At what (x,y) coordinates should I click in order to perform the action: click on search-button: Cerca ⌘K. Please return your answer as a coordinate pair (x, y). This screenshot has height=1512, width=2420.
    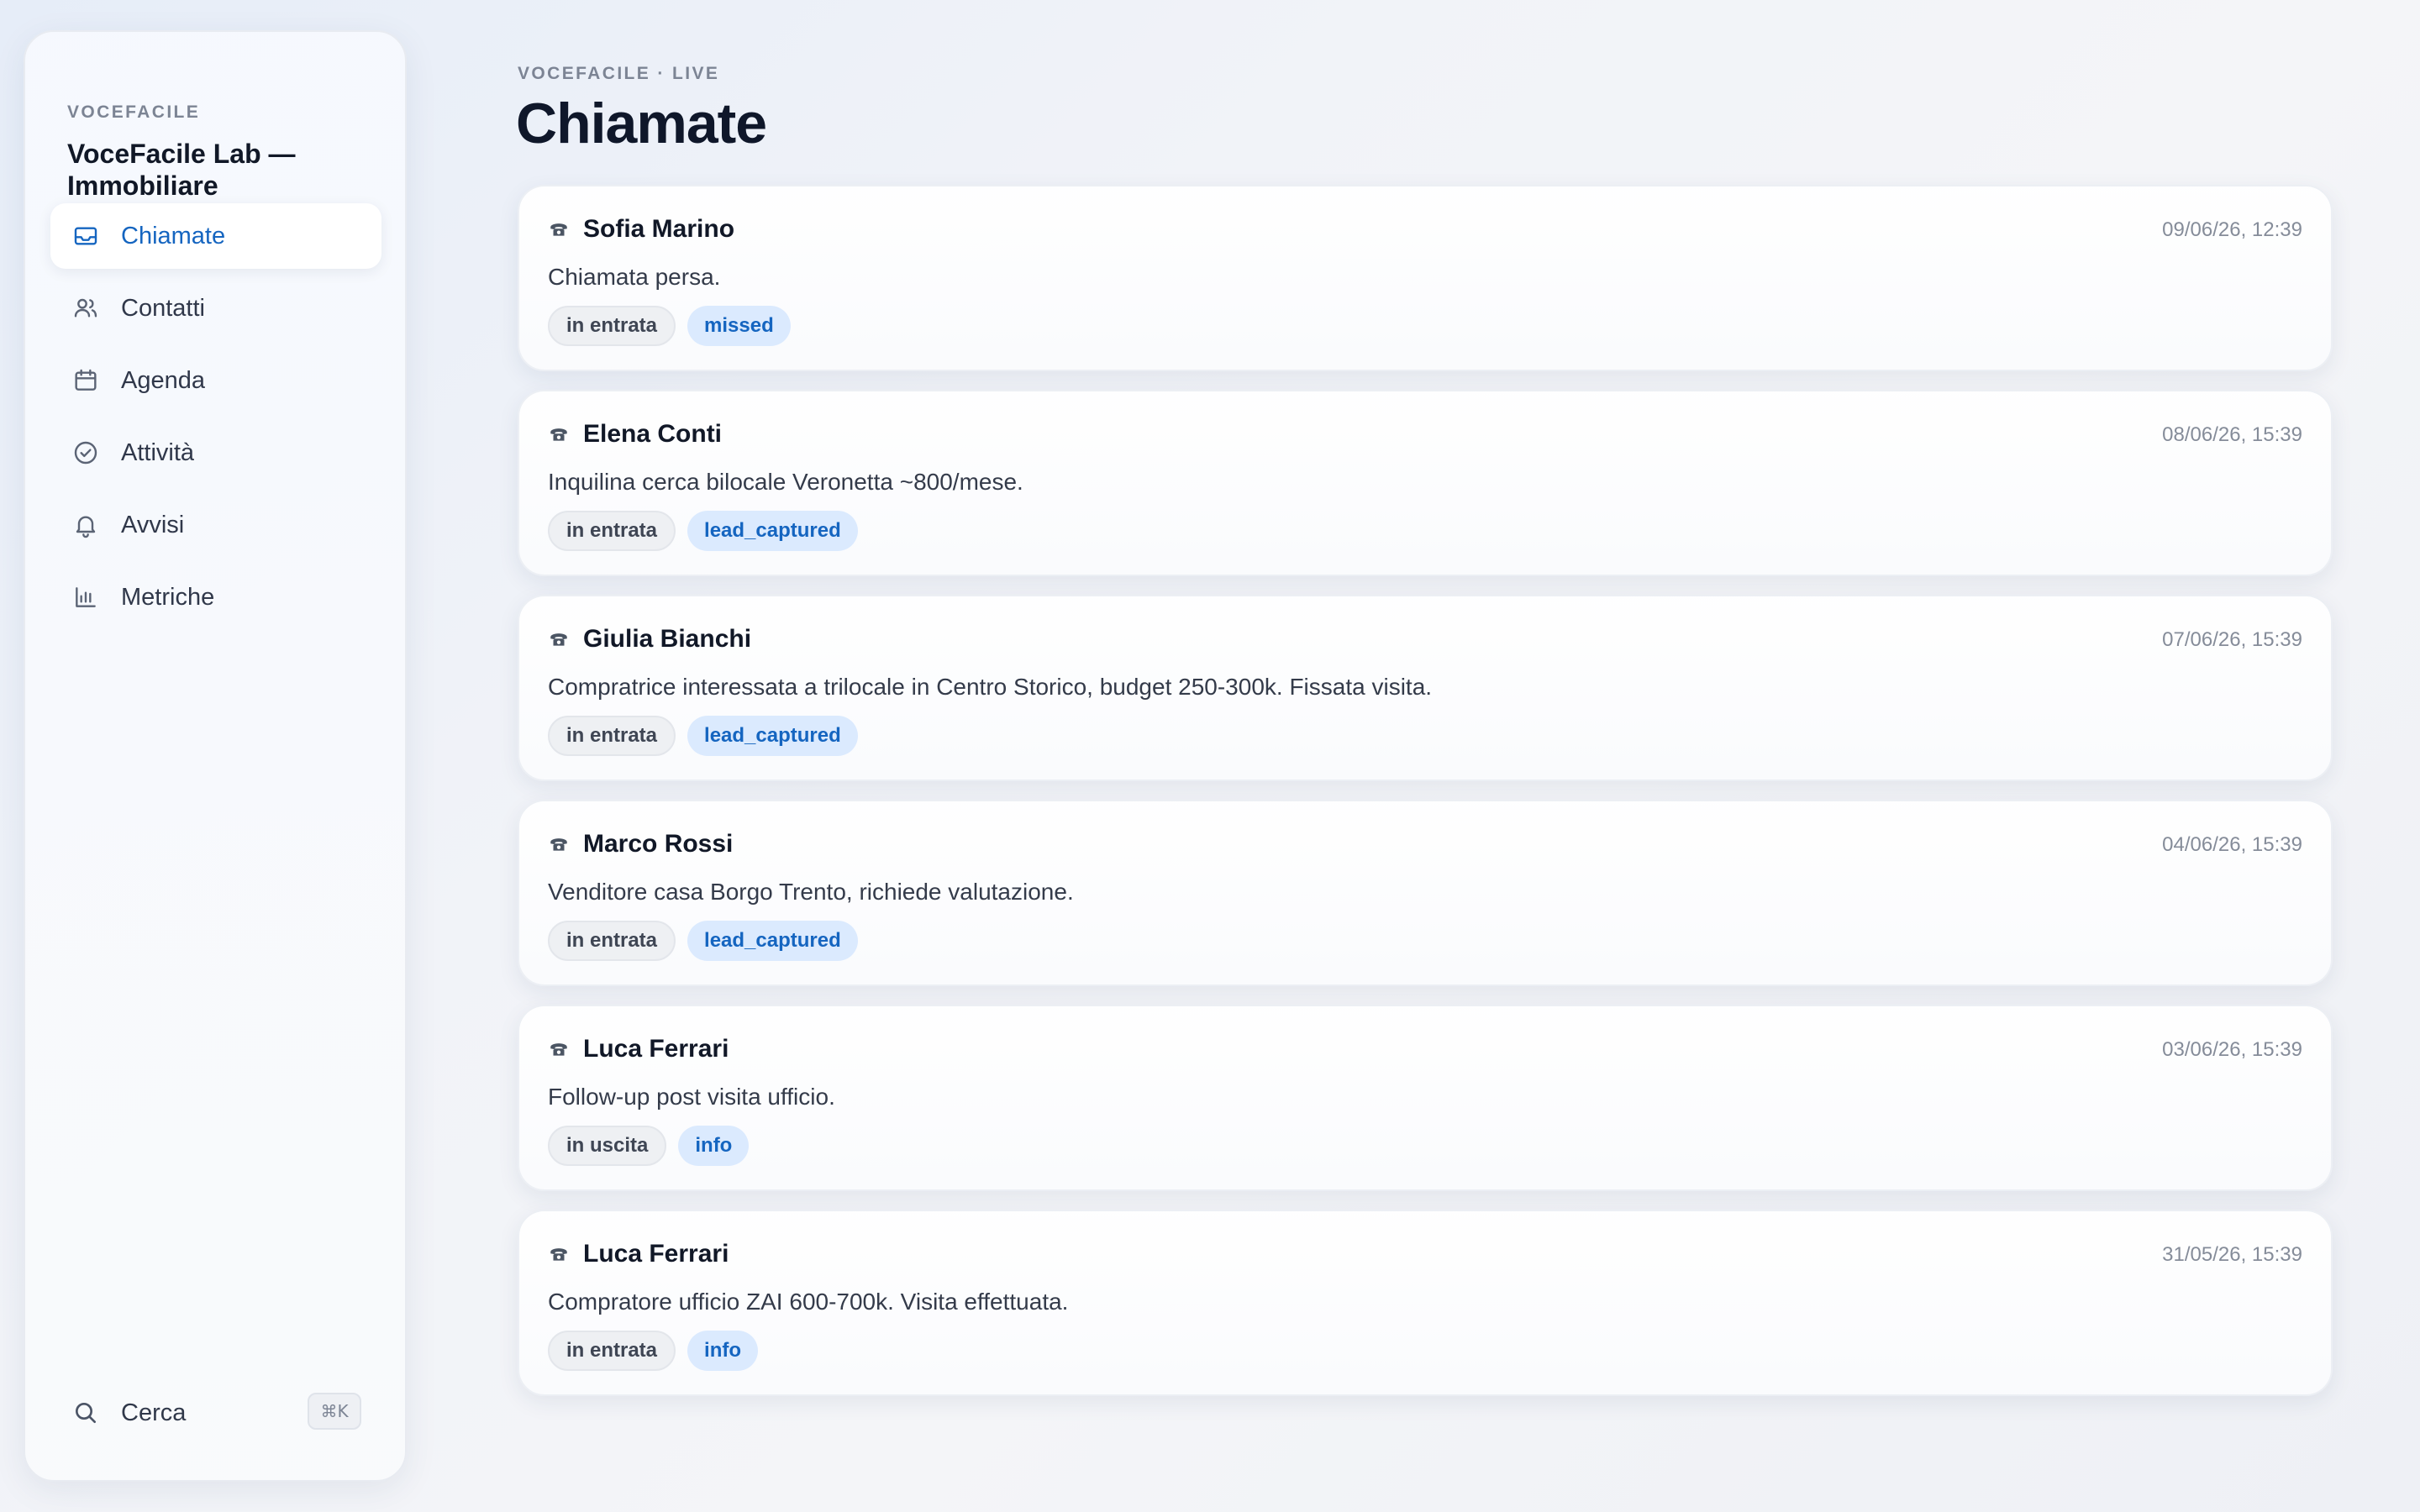
    Looking at the image, I should click on (216, 1412).